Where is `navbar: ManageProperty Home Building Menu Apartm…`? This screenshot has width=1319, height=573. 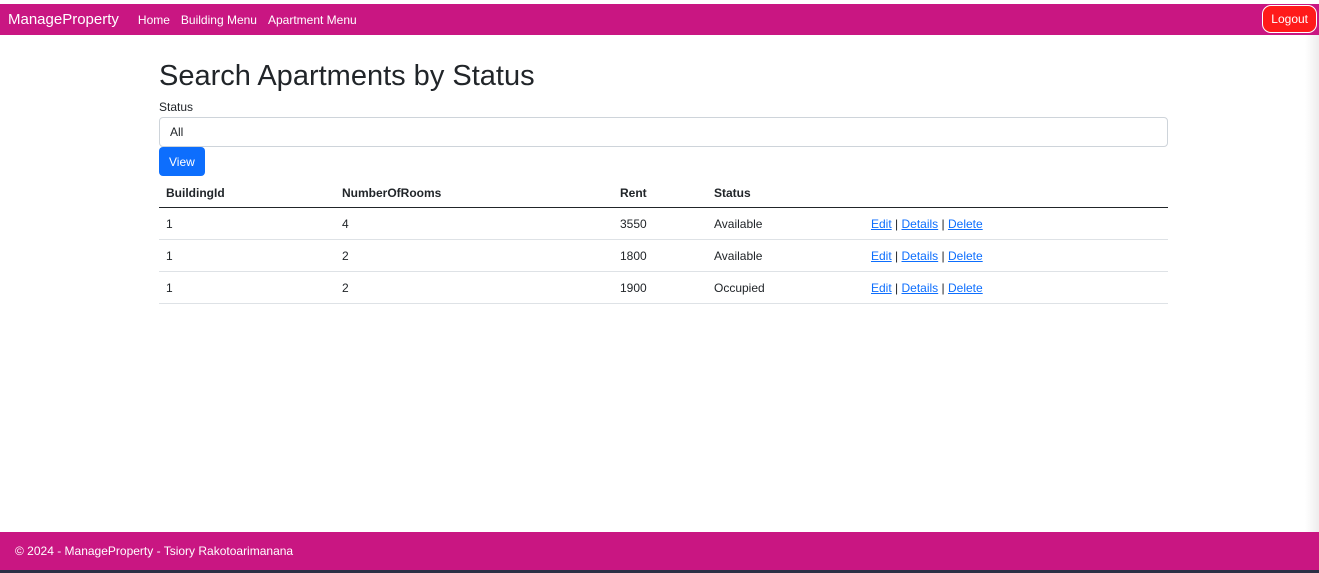 navbar: ManageProperty Home Building Menu Apartm… is located at coordinates (659, 19).